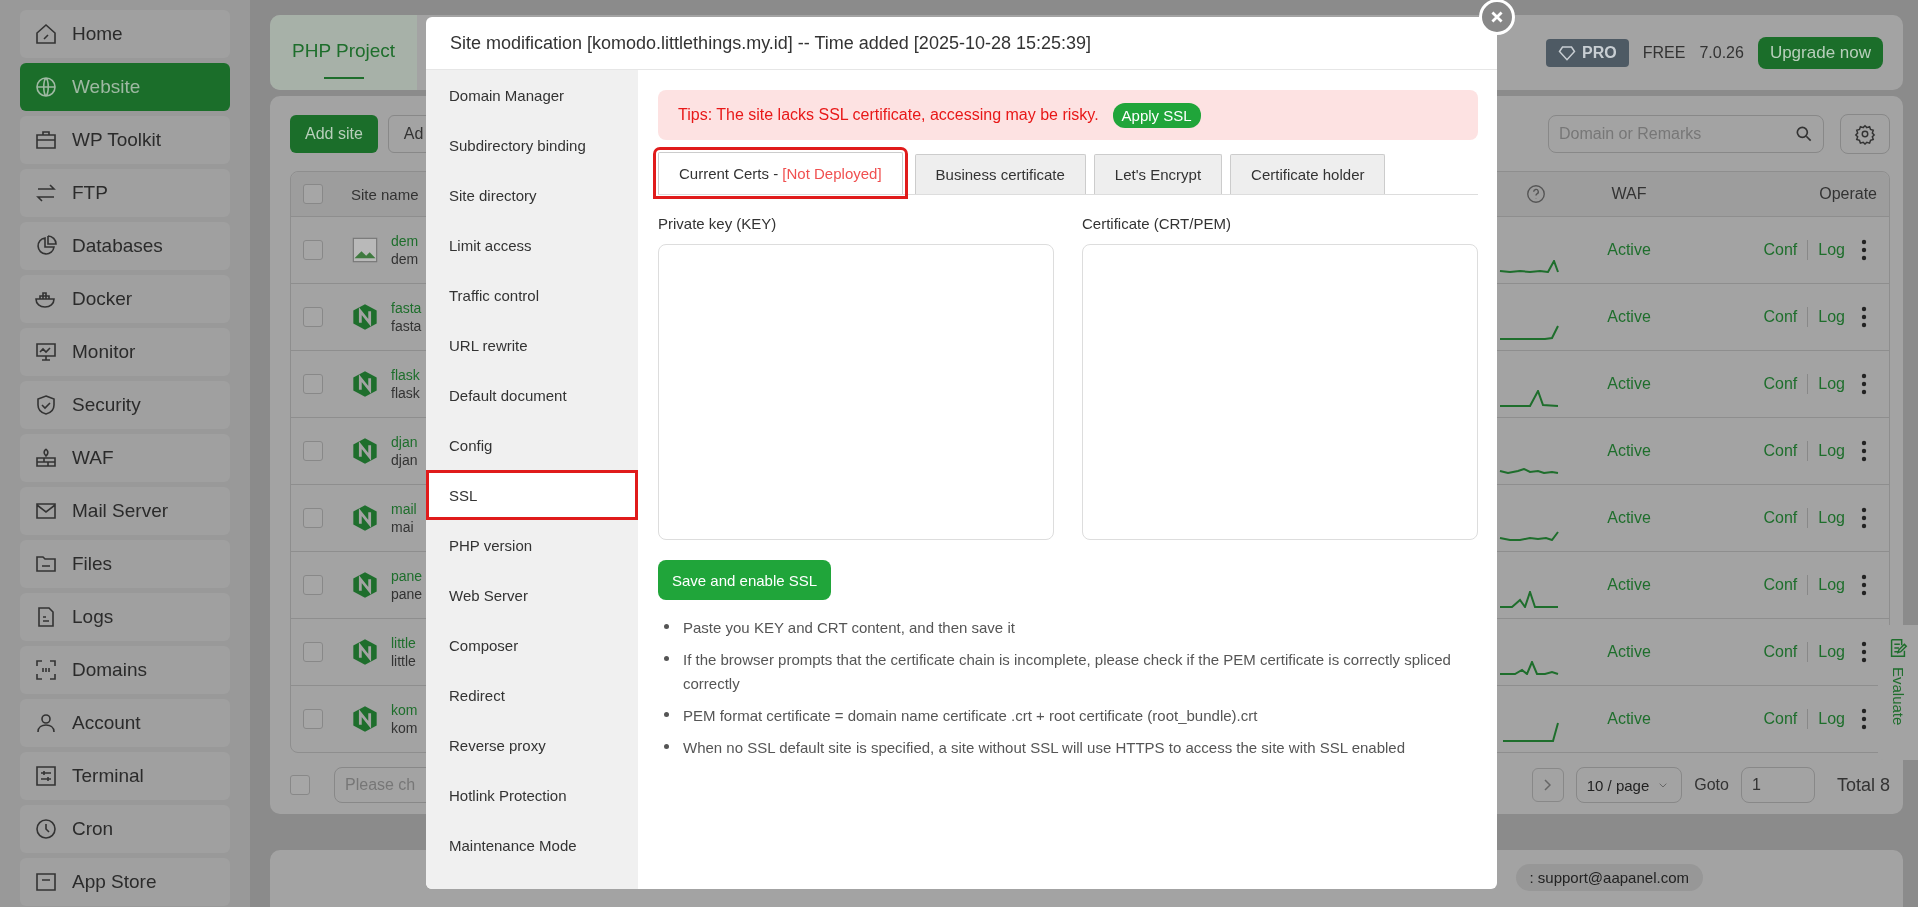 The height and width of the screenshot is (907, 1918). I want to click on goto-label: Goto, so click(1711, 785).